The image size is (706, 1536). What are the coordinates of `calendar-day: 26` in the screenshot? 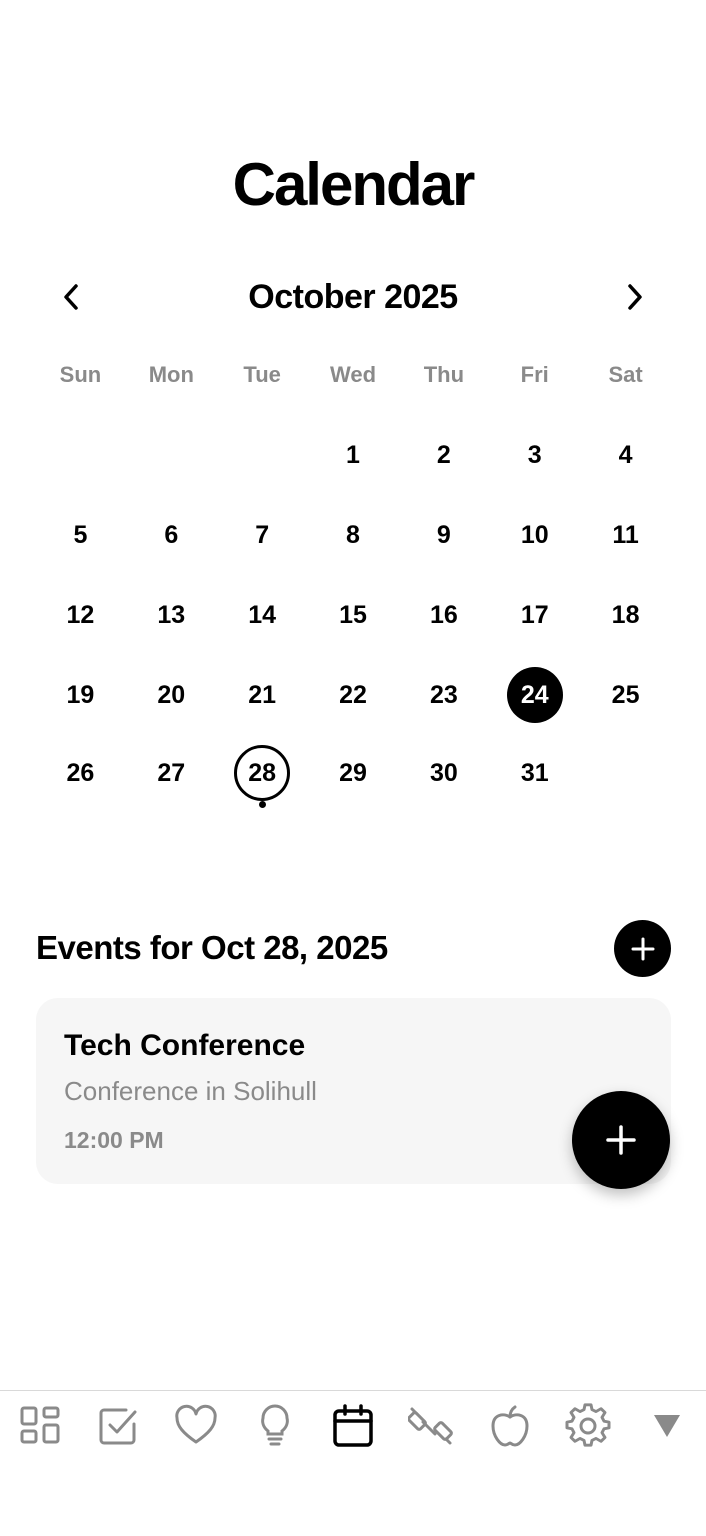 It's located at (80, 773).